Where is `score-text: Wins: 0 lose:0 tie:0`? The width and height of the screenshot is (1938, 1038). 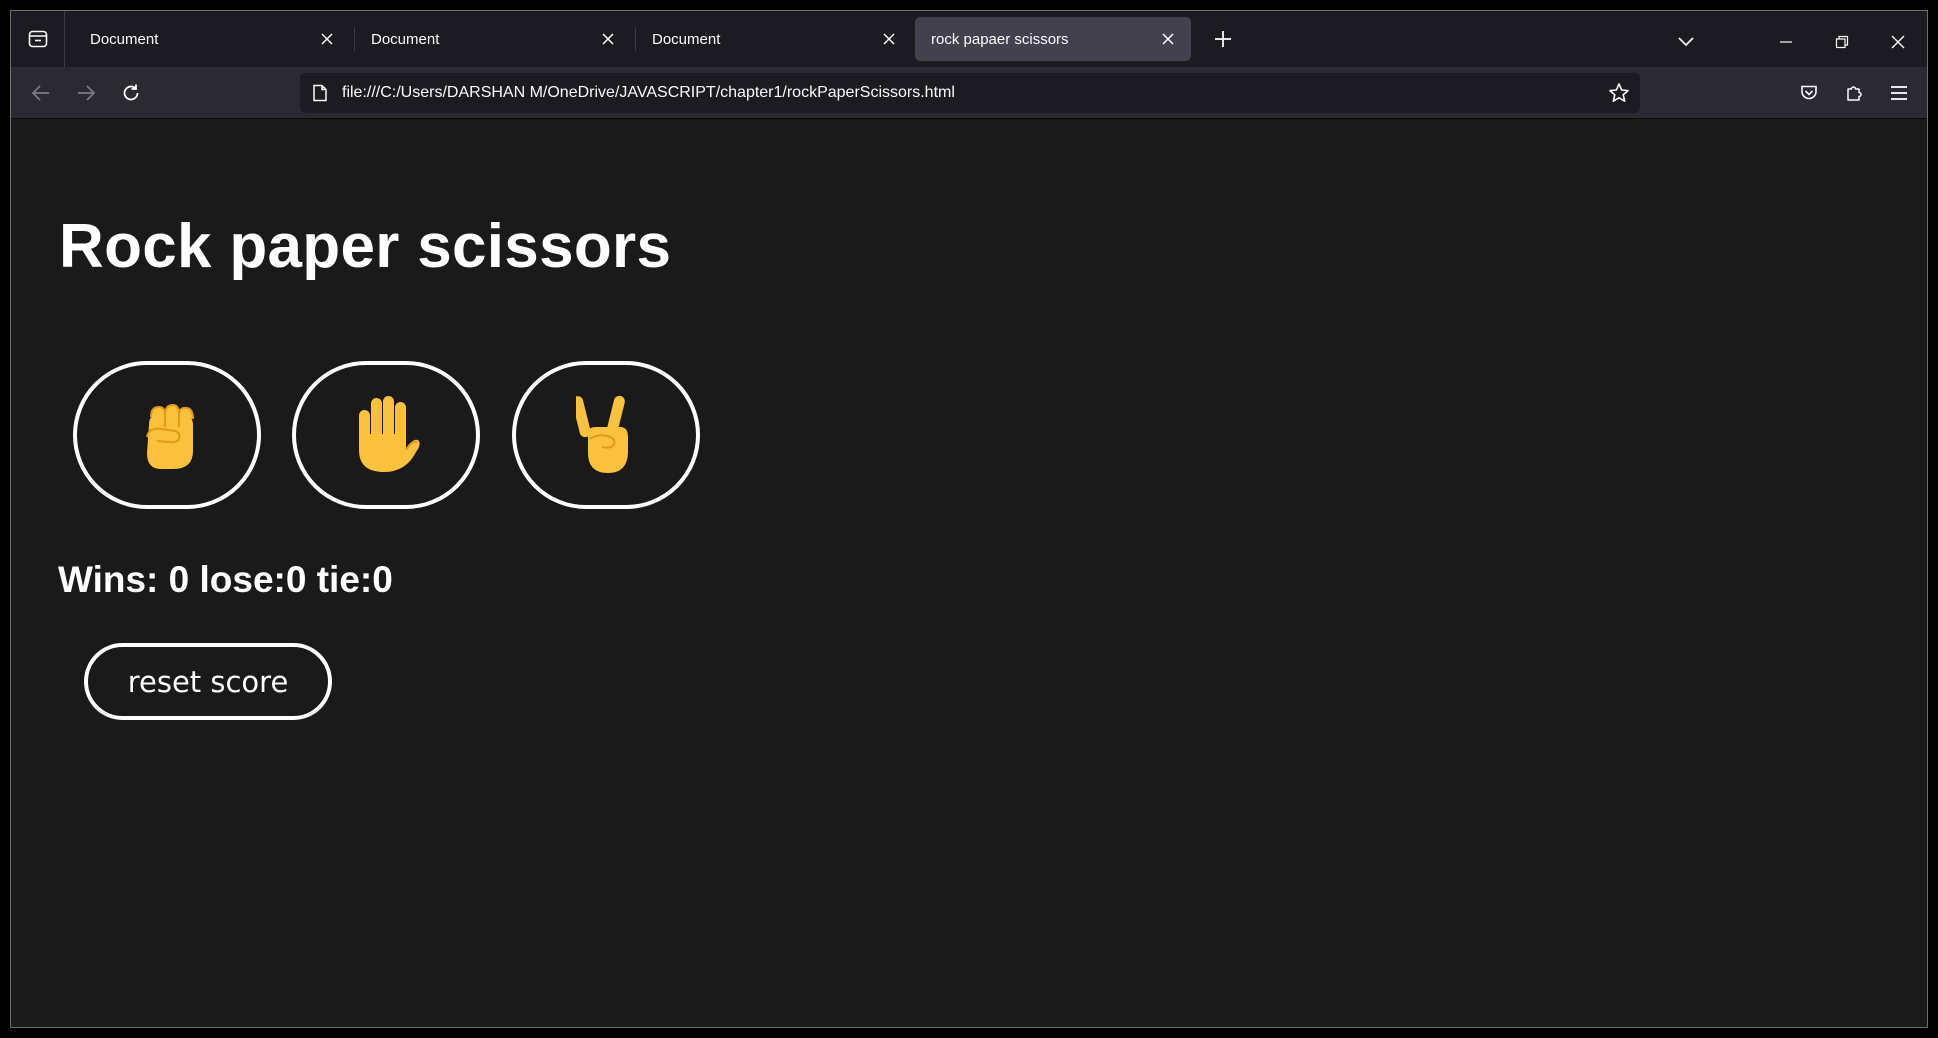
score-text: Wins: 0 lose:0 tie:0 is located at coordinates (225, 579).